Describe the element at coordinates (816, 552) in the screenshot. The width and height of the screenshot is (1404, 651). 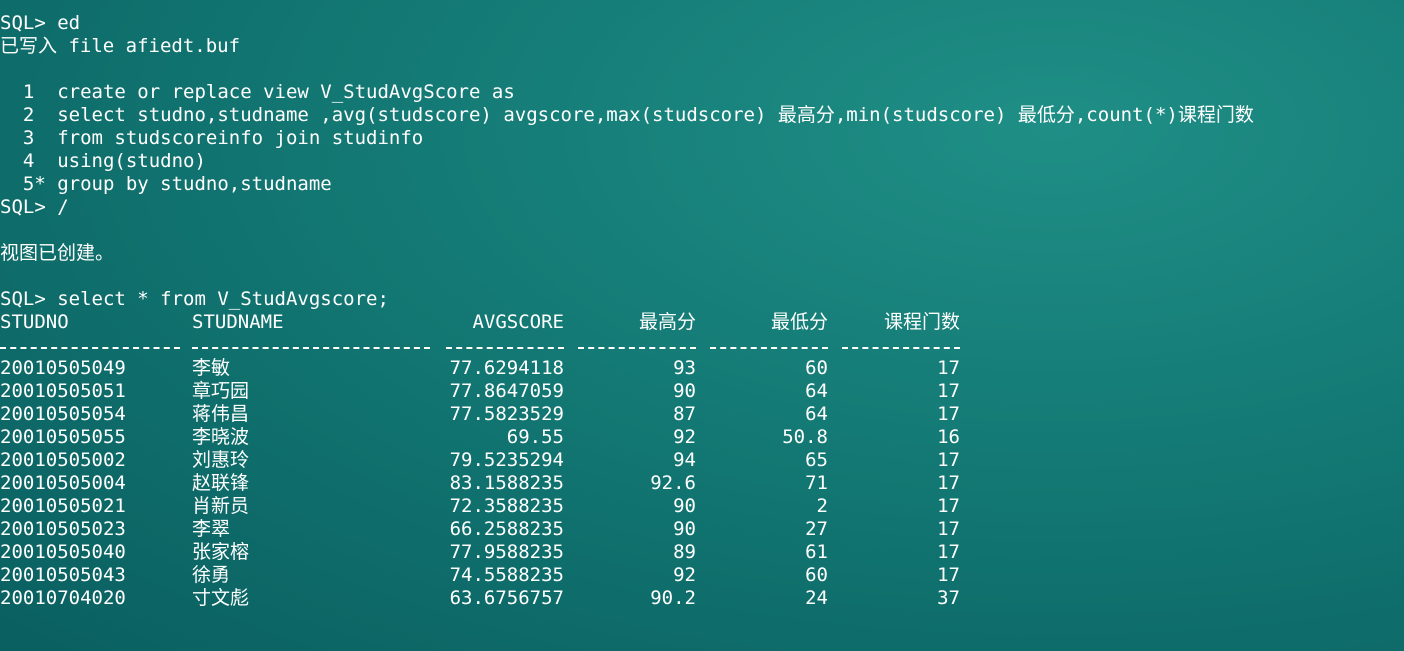
I see `cell-min-score: 61` at that location.